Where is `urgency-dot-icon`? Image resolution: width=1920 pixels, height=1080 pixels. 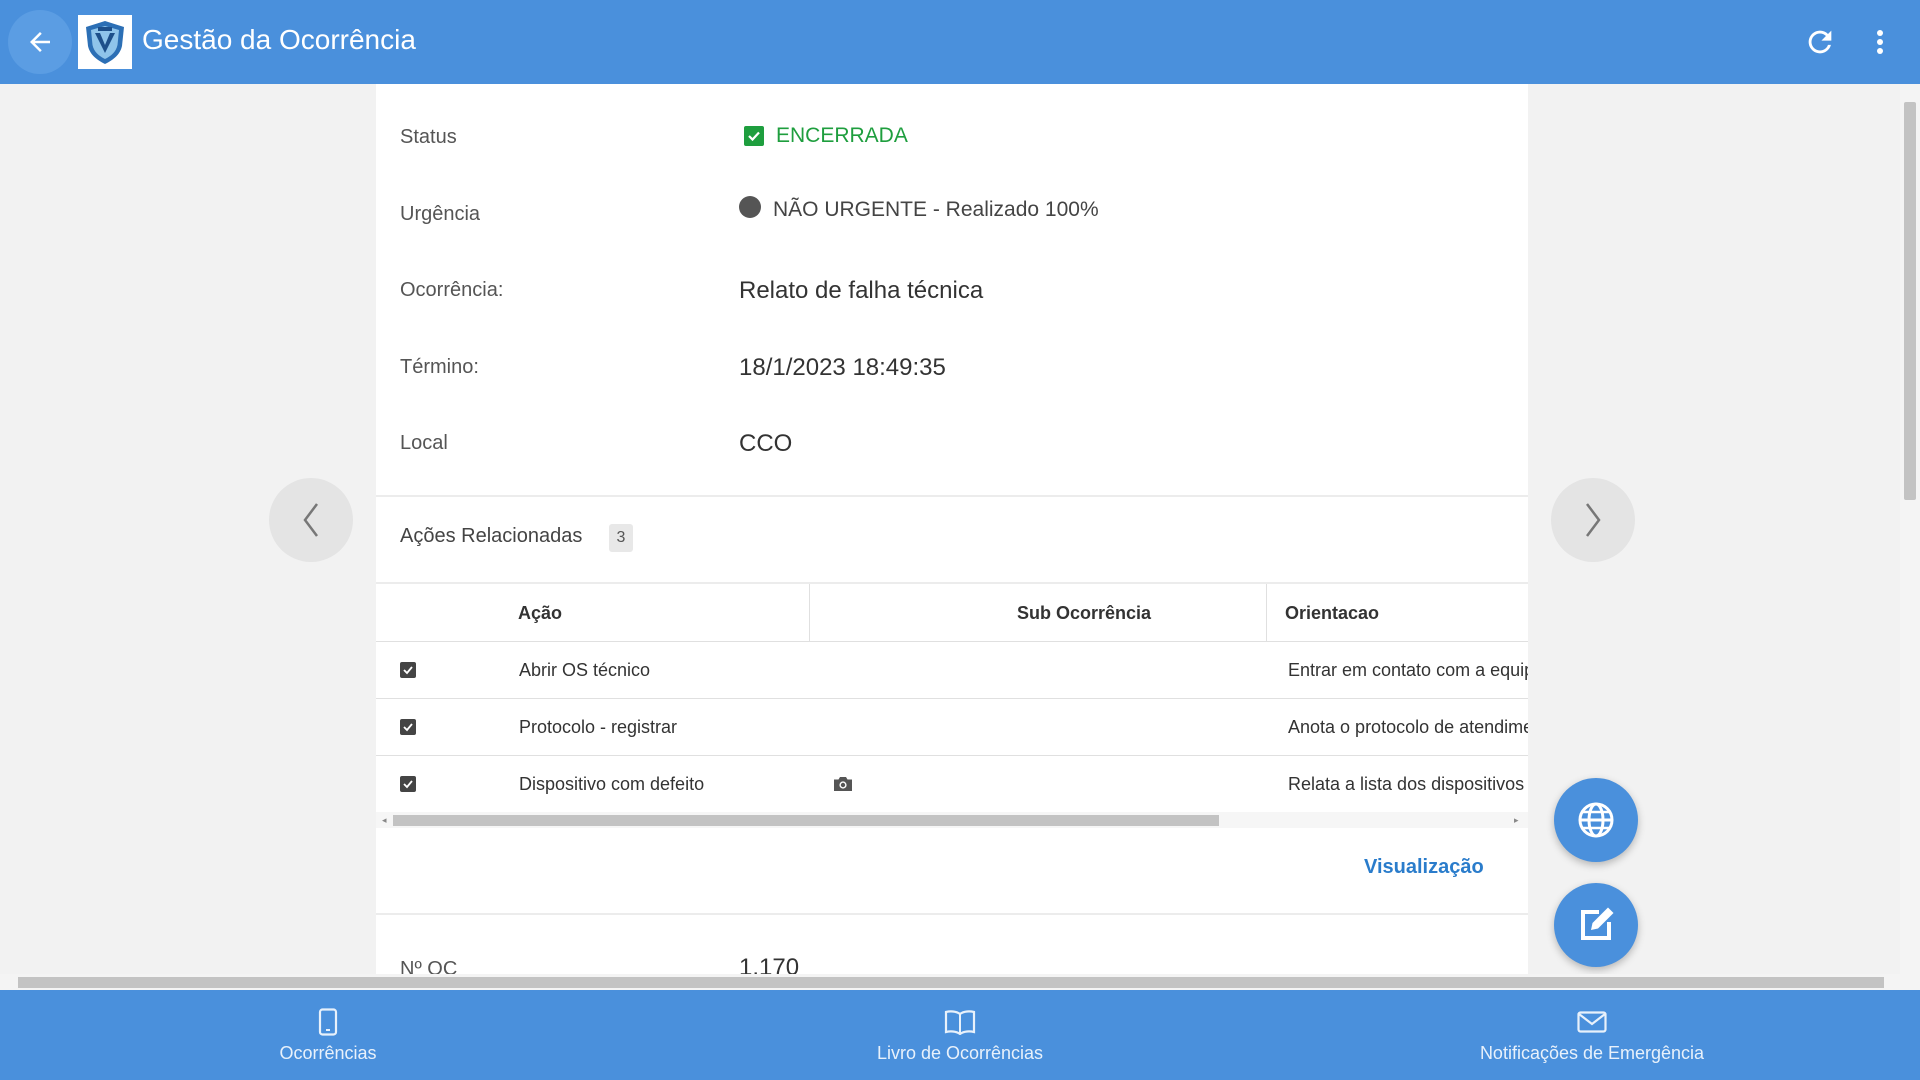 urgency-dot-icon is located at coordinates (750, 207).